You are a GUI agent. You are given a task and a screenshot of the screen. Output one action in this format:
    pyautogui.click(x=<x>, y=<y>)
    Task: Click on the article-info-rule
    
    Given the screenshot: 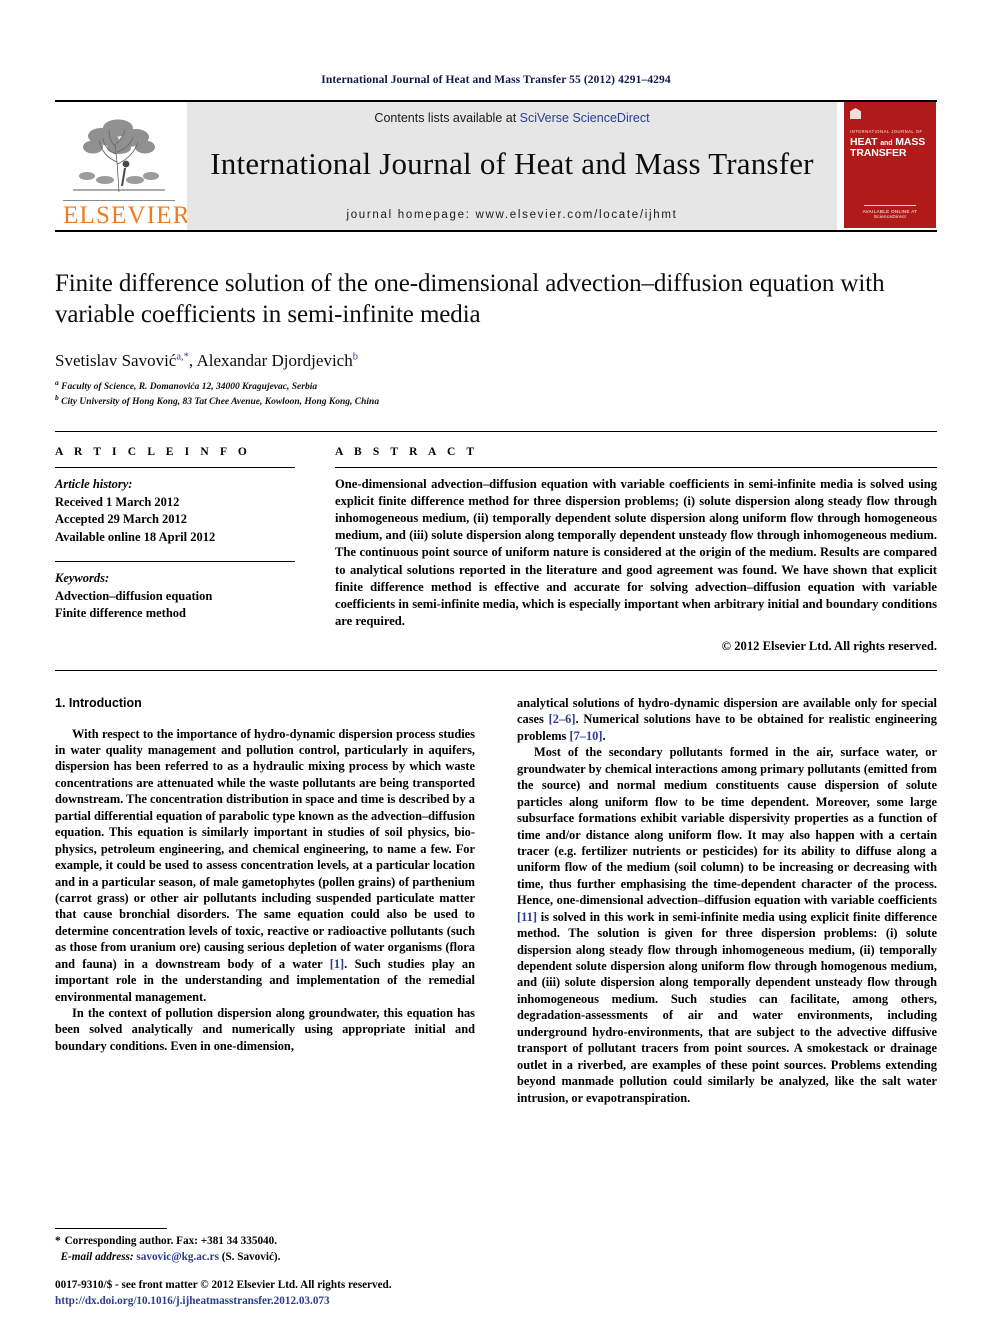 What is the action you would take?
    pyautogui.click(x=175, y=467)
    